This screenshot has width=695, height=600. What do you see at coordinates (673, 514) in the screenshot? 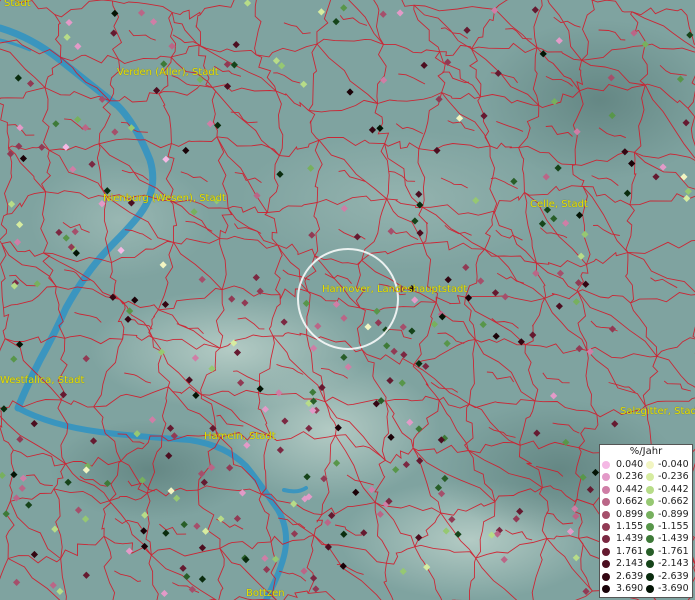
I see `legend-value: -0.899` at bounding box center [673, 514].